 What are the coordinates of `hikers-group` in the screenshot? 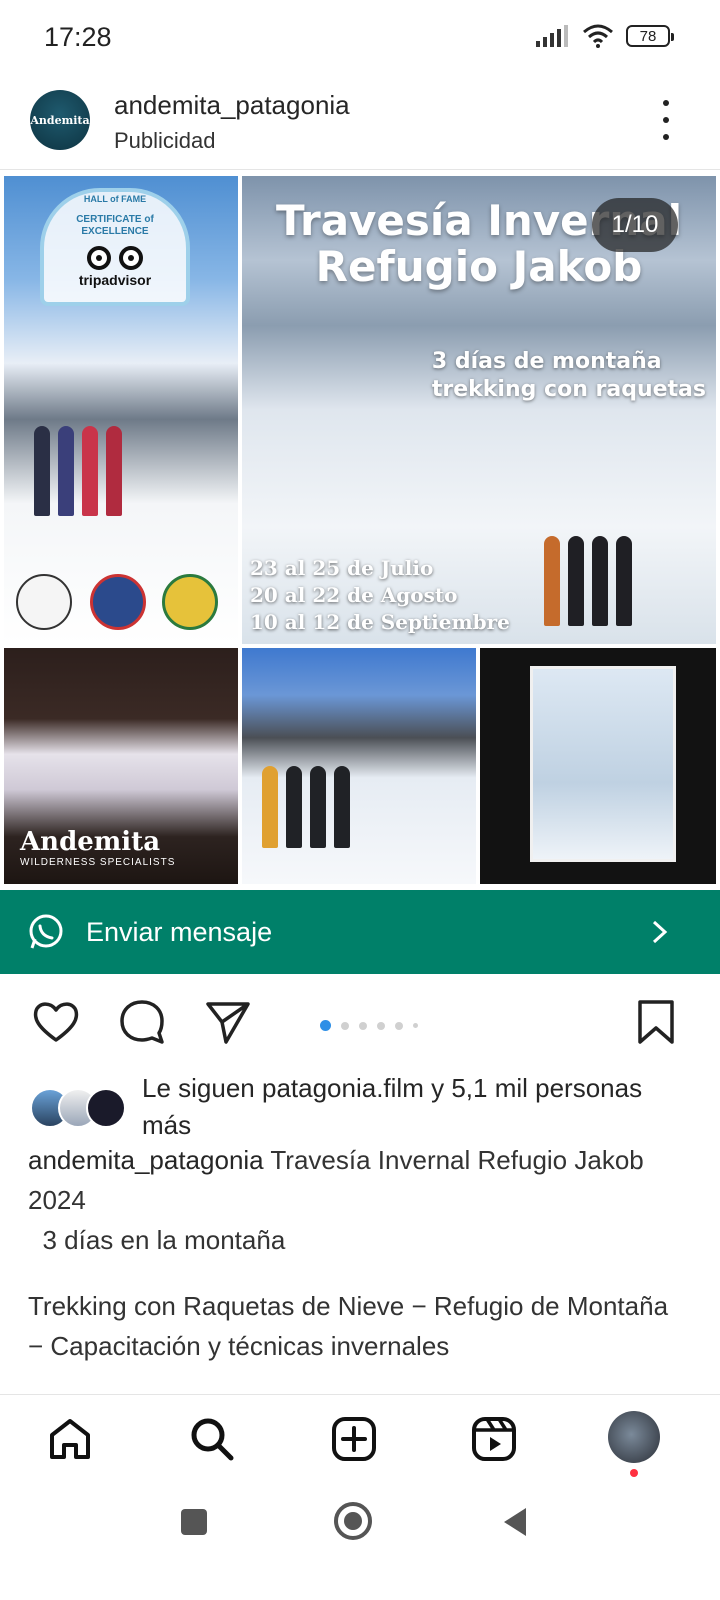 It's located at (78, 471).